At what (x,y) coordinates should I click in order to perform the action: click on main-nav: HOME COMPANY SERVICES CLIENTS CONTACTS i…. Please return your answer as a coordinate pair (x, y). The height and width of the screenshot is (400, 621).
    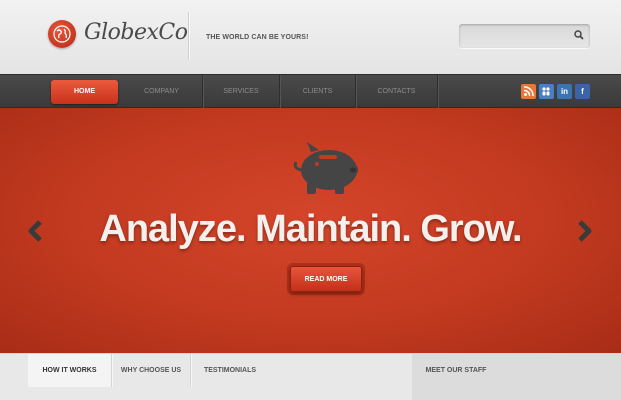
    Looking at the image, I should click on (310, 91).